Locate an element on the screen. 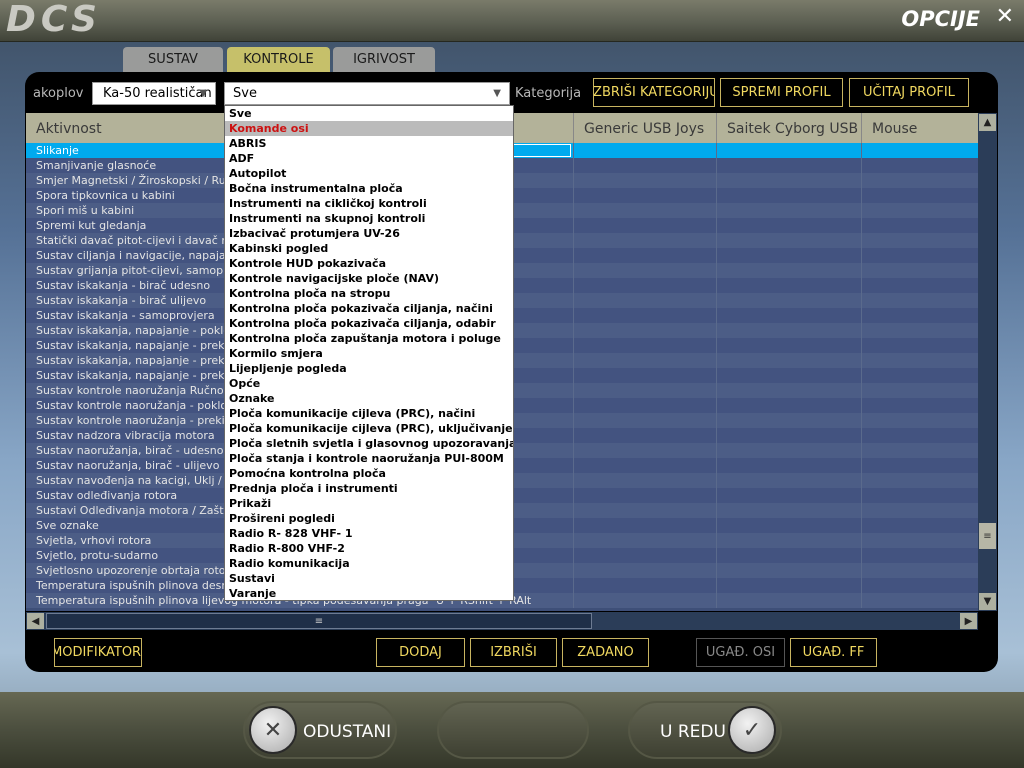 Image resolution: width=1024 pixels, height=768 pixels. dropdown-option: Bočna instrumentalna ploča is located at coordinates (369, 188).